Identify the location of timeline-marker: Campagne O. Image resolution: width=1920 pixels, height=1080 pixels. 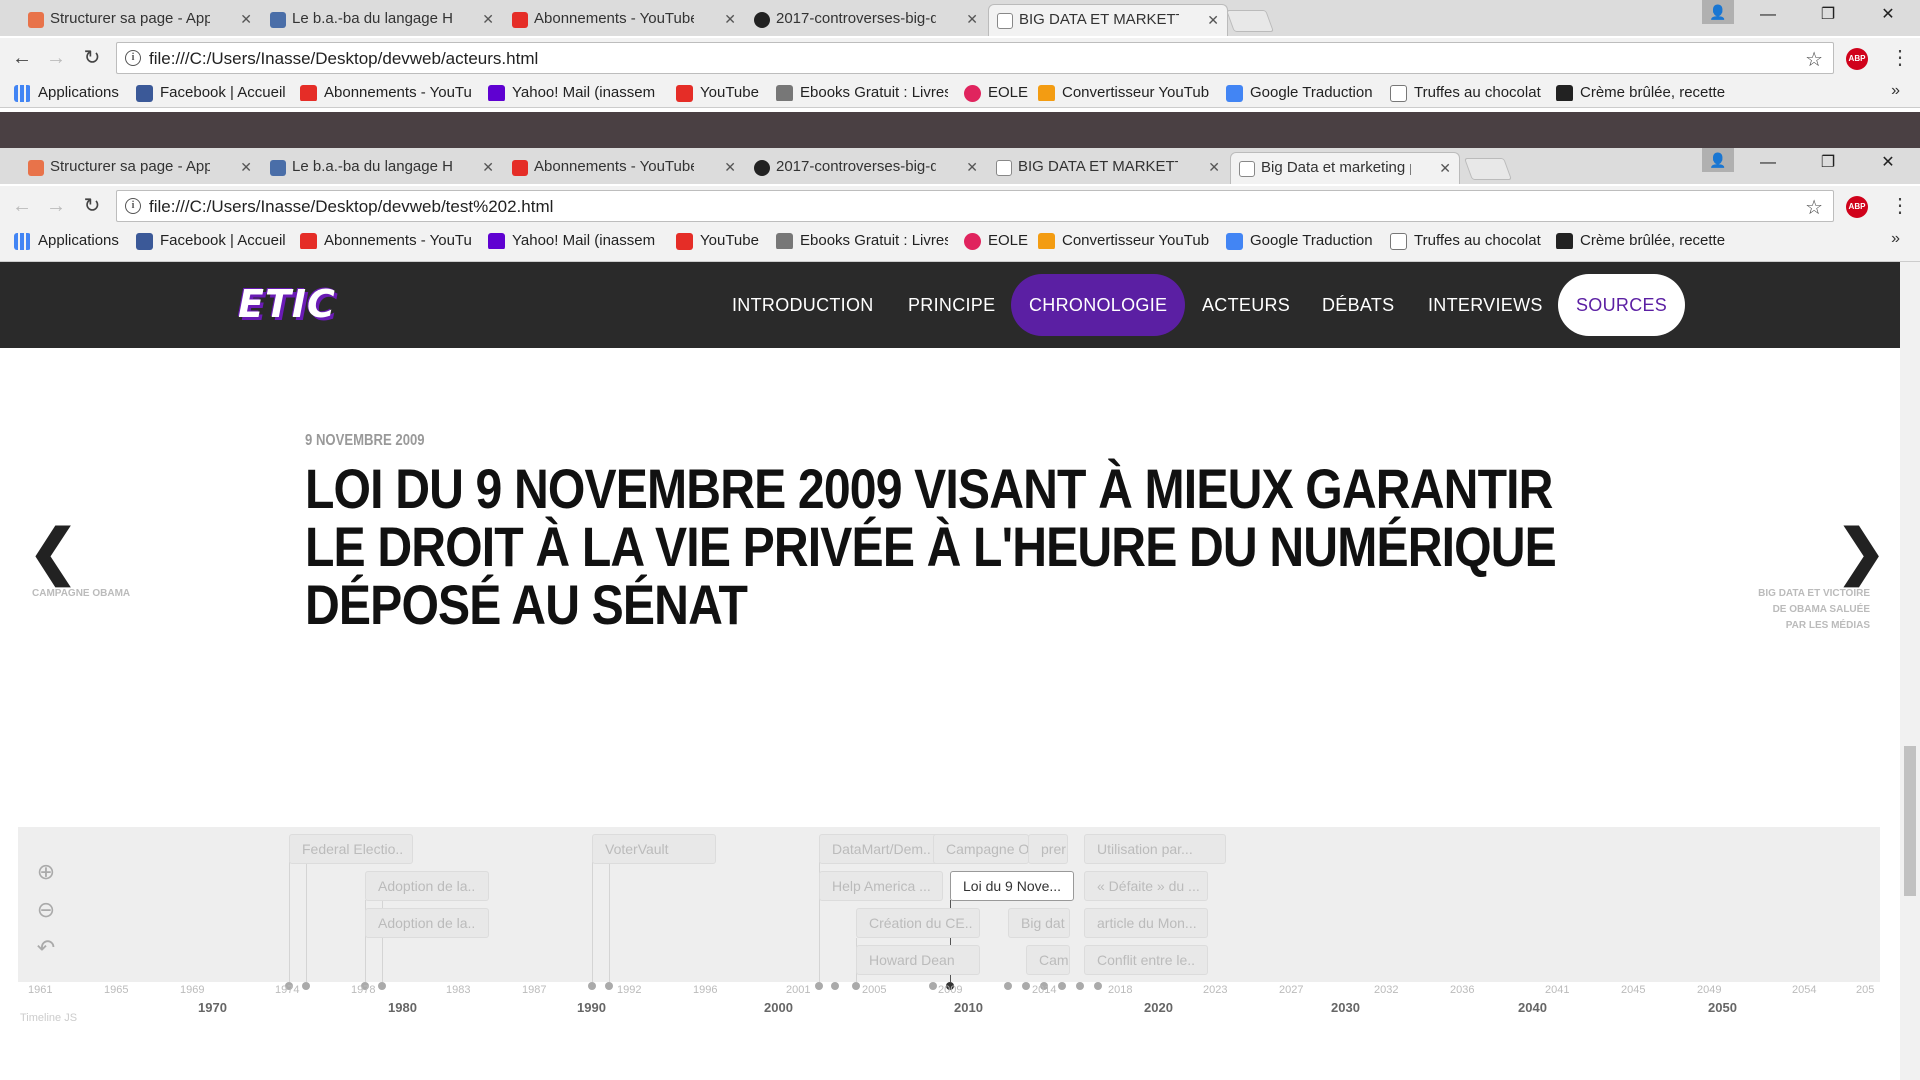
(981, 849).